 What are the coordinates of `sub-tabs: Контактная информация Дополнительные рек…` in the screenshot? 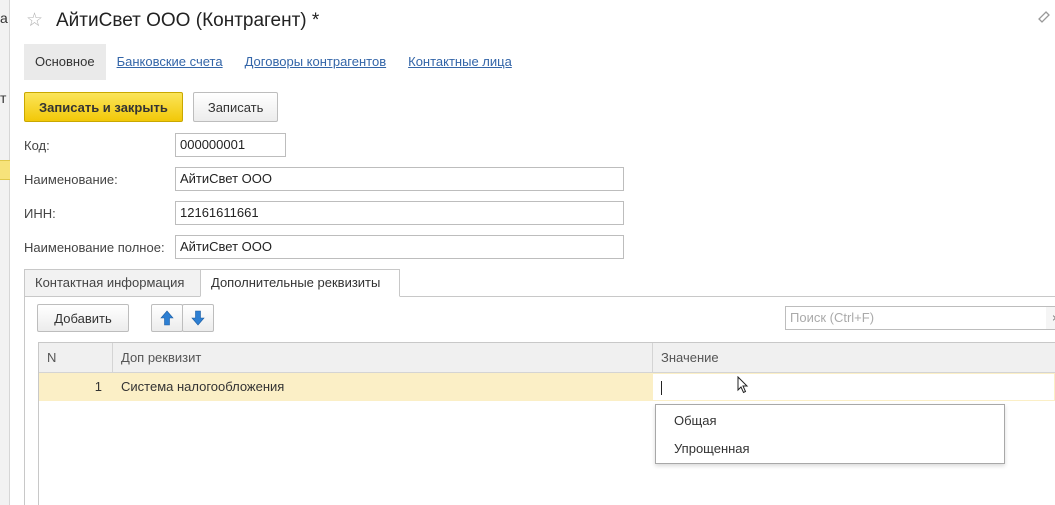 It's located at (539, 283).